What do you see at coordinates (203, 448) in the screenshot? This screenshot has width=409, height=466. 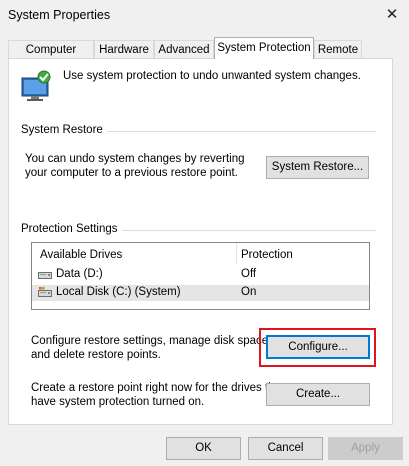 I see `ok-button: OK` at bounding box center [203, 448].